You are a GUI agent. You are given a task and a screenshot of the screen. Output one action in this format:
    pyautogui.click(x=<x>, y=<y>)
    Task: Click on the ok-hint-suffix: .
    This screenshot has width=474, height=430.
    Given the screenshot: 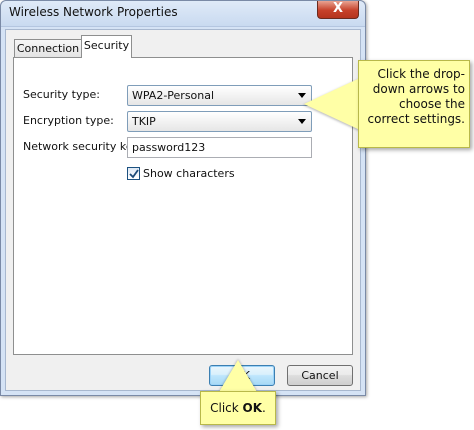 What is the action you would take?
    pyautogui.click(x=264, y=408)
    